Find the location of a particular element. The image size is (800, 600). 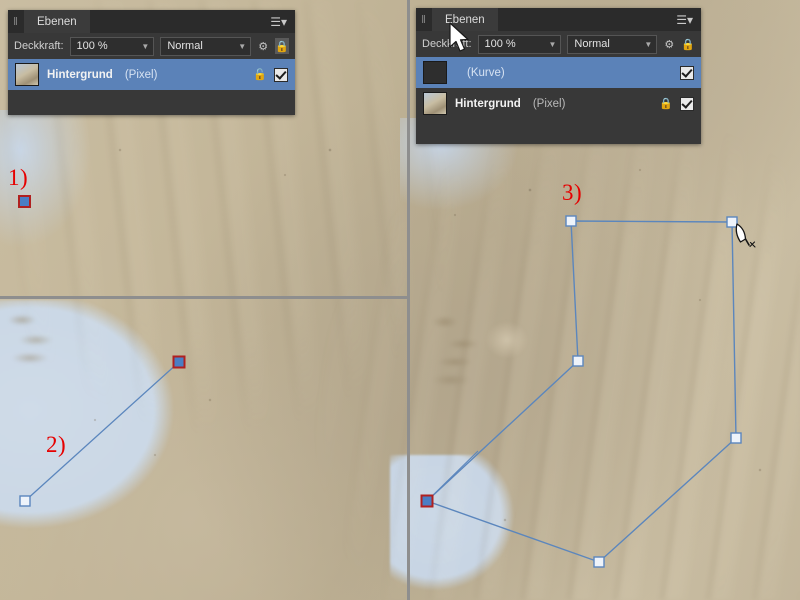

opacity-dropdown-right: 100 % ▼ is located at coordinates (519, 44).